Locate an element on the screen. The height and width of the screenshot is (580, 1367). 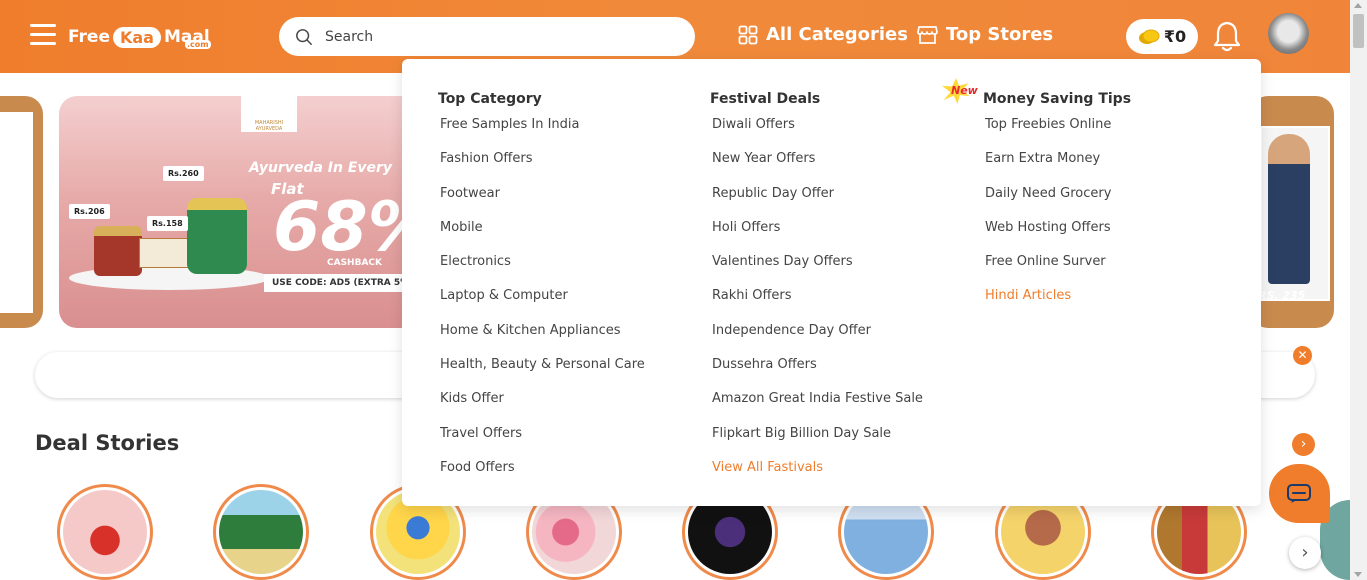
menu-item: Health, Beauty & Personal Care is located at coordinates (541, 373).